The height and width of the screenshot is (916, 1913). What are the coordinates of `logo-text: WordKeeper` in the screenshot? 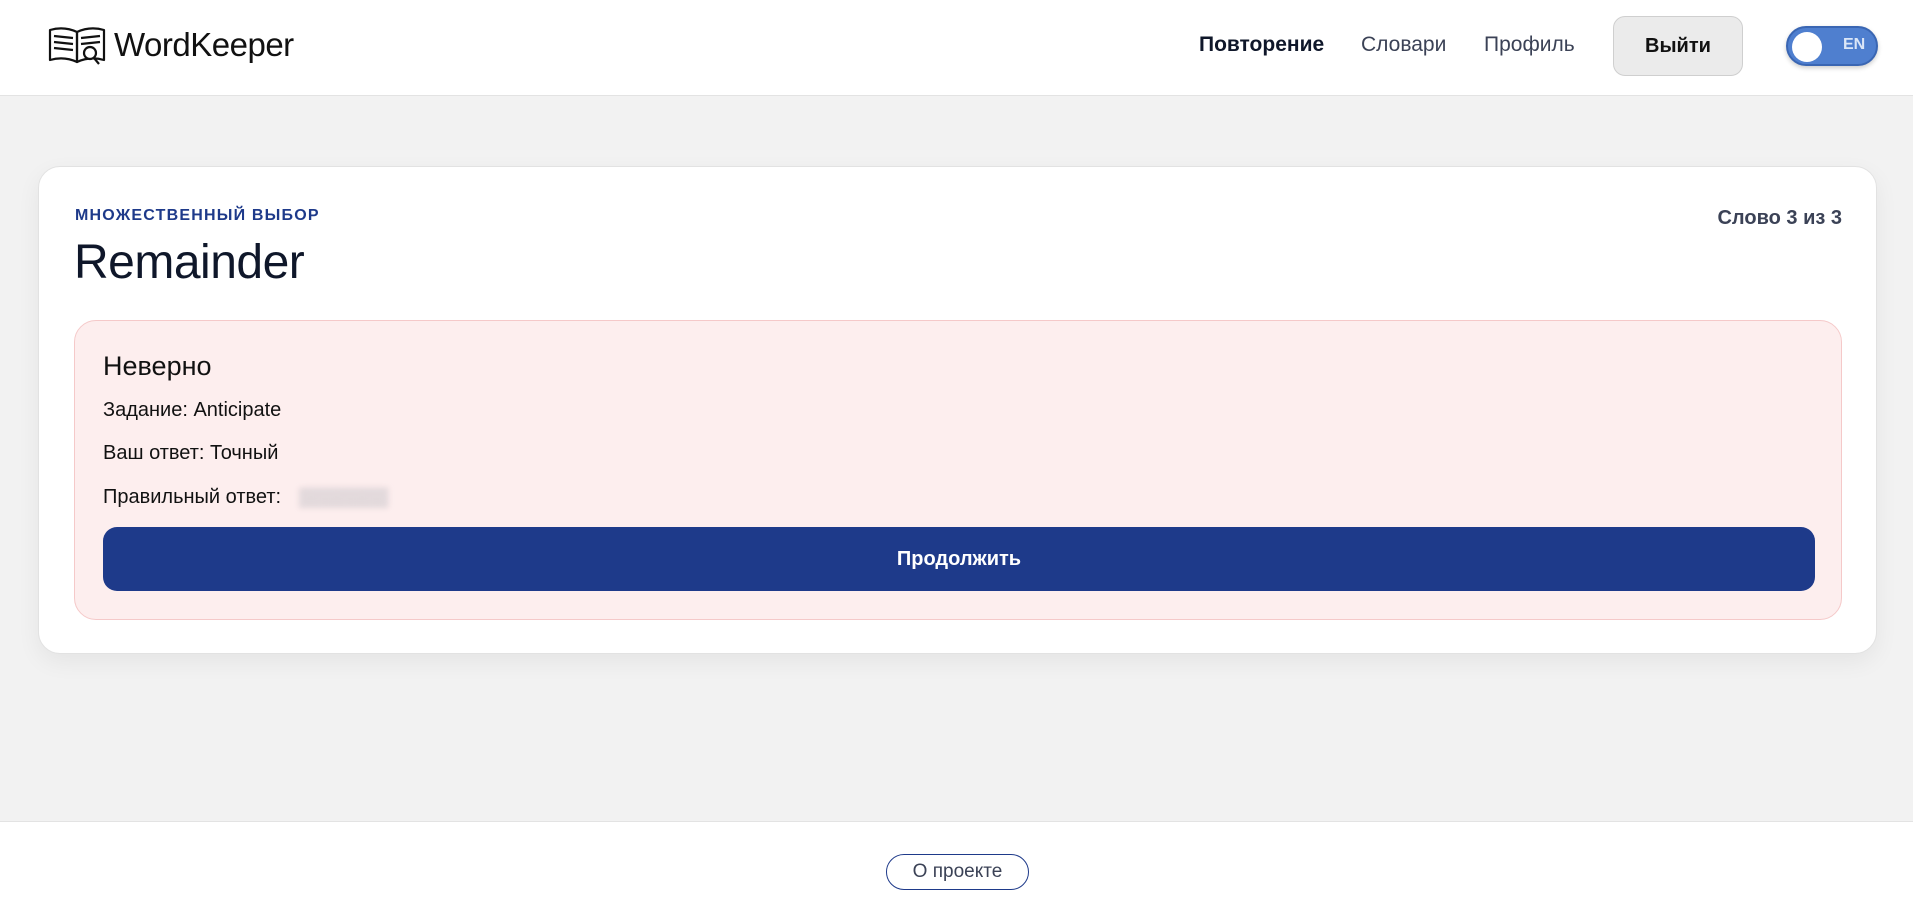 It's located at (204, 44).